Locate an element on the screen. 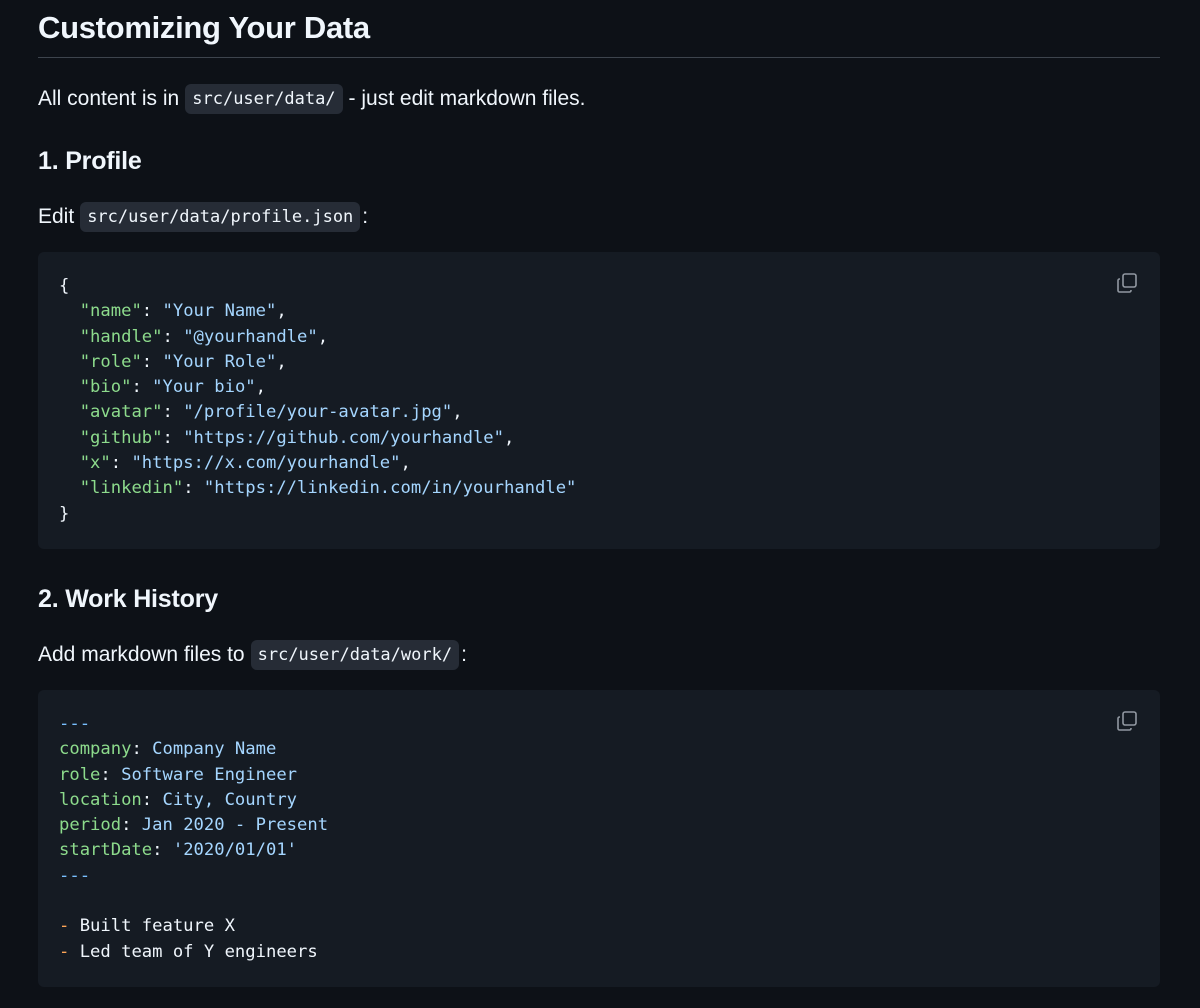  code-token: { is located at coordinates (64, 286).